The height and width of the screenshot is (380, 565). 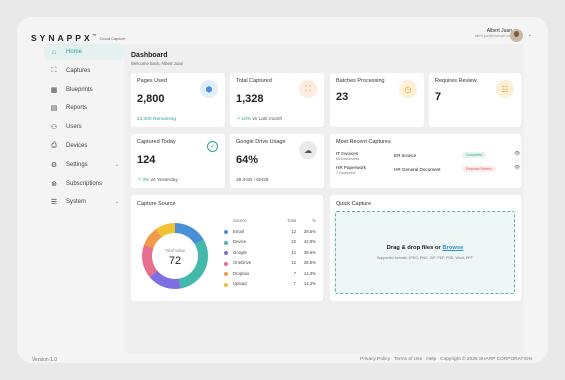 I want to click on privacy-link: Privacy Policy, so click(x=375, y=359).